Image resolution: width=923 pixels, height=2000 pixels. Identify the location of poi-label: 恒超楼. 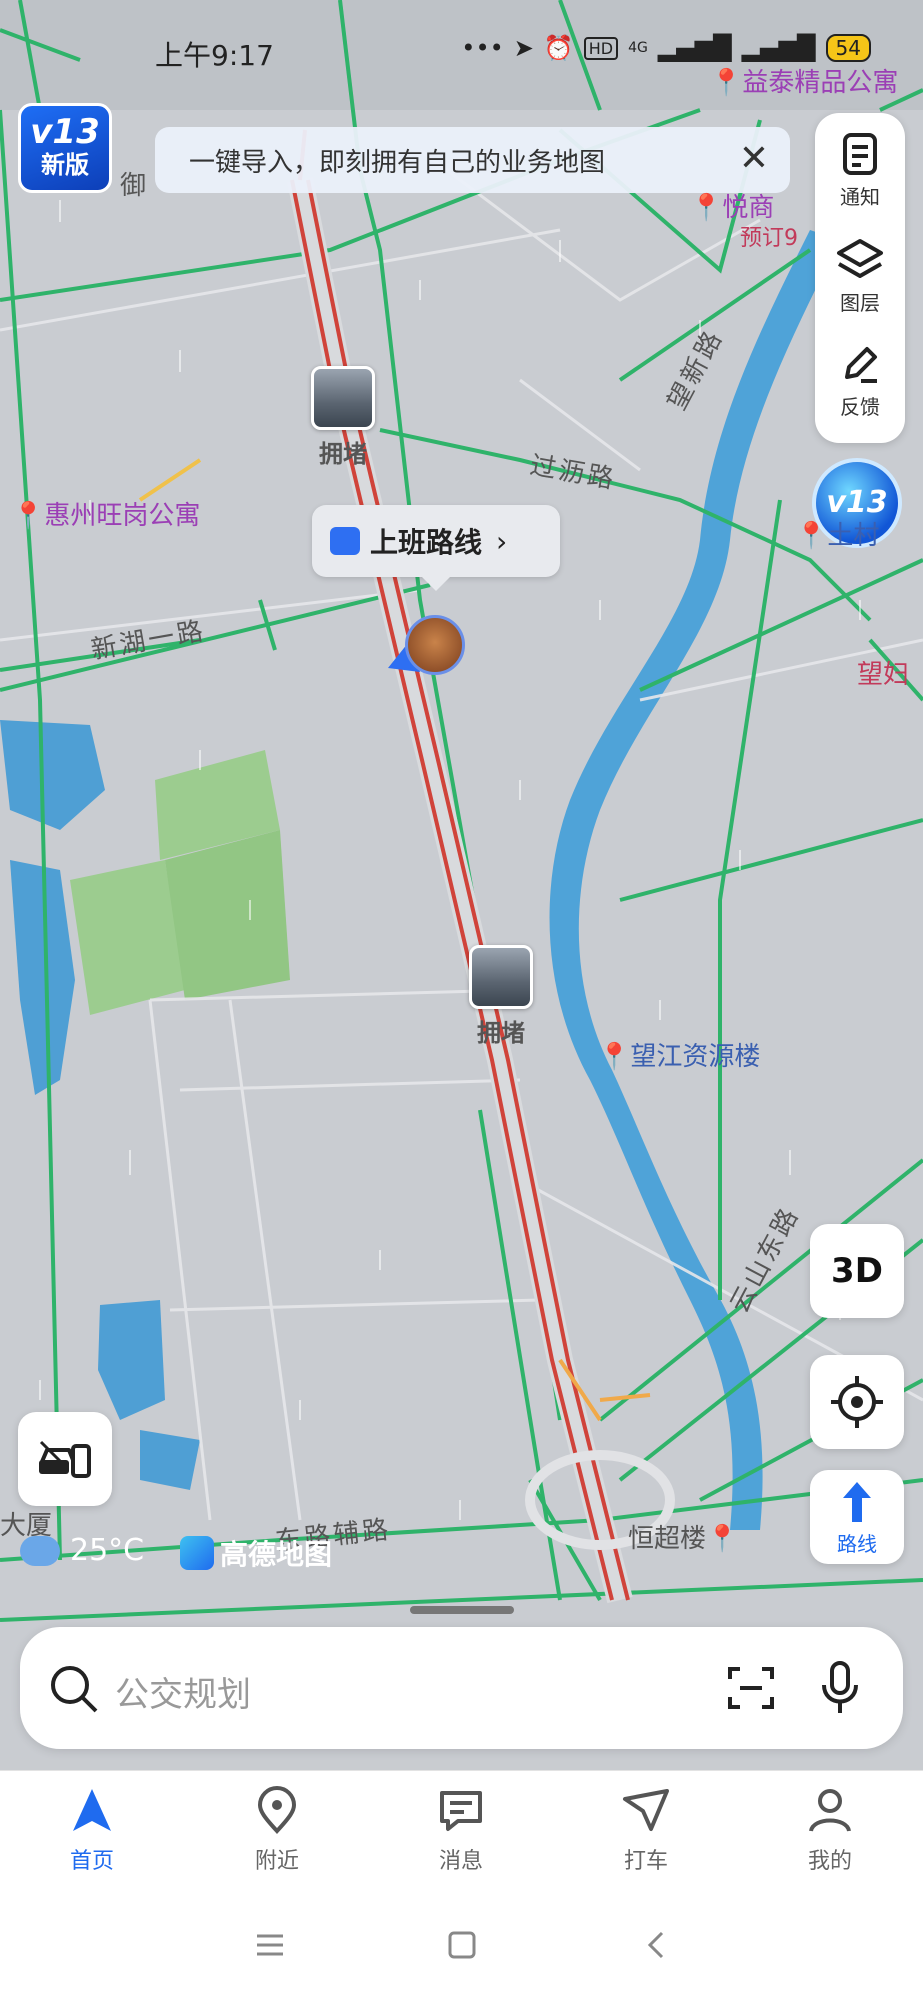
(667, 1539).